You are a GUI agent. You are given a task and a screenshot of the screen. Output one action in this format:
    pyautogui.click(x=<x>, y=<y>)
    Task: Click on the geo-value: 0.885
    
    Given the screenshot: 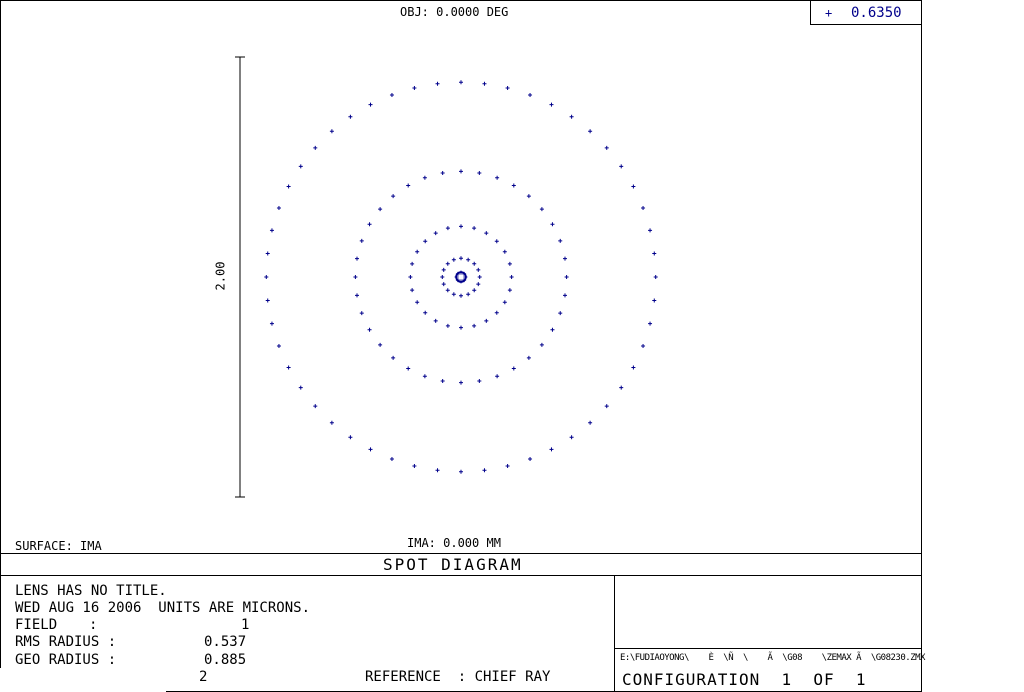 What is the action you would take?
    pyautogui.click(x=225, y=660)
    